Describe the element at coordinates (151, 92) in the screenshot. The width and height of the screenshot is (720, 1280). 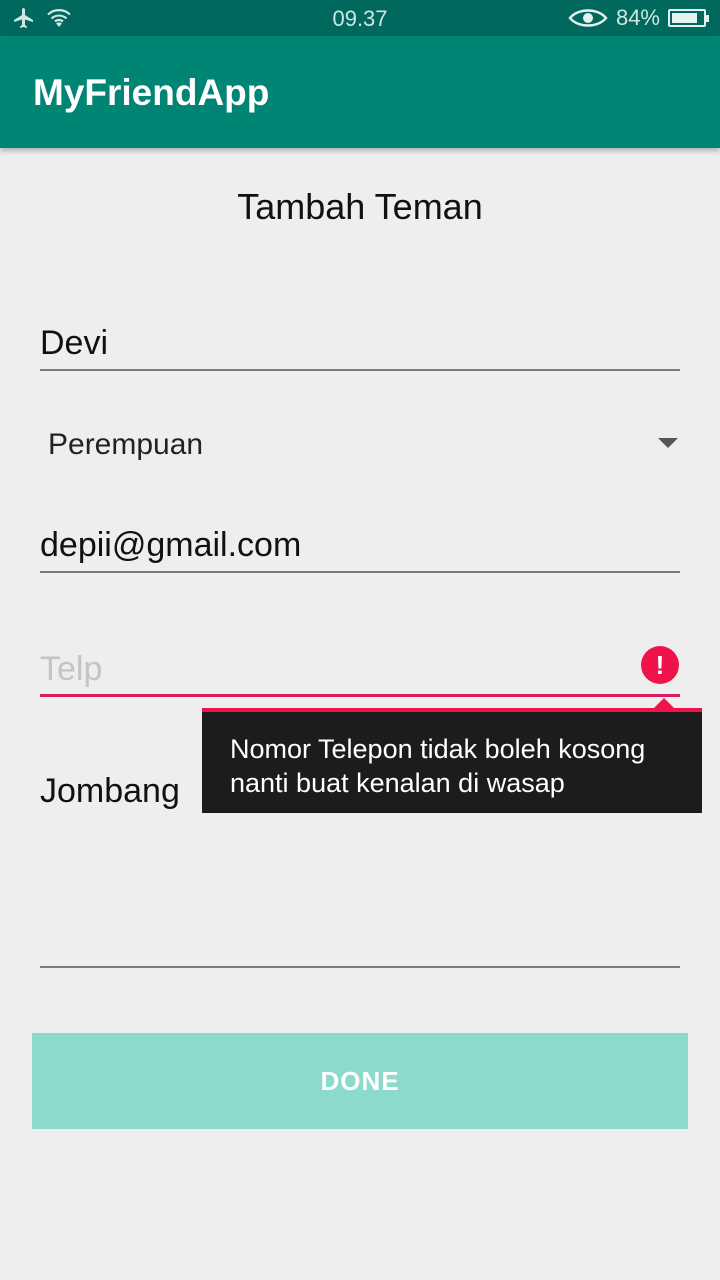
I see `app-title: MyFriendApp` at that location.